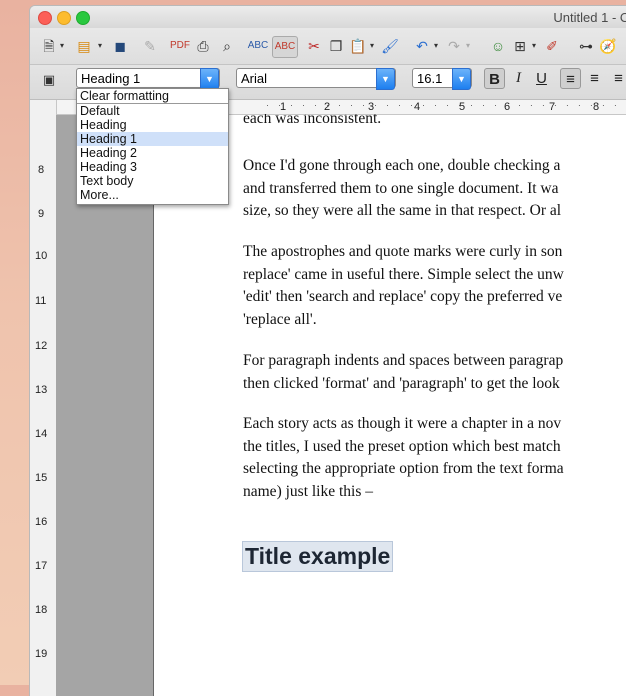 This screenshot has width=626, height=696. I want to click on underline-button: U, so click(541, 78).